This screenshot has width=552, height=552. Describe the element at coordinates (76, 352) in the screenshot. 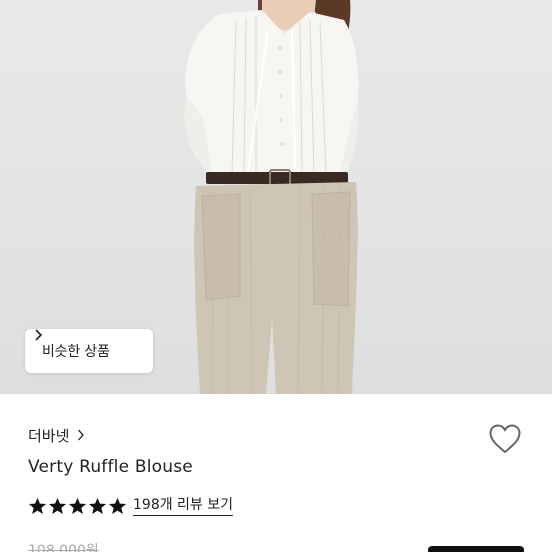

I see `similar-products-label: 비슷한 상품` at that location.